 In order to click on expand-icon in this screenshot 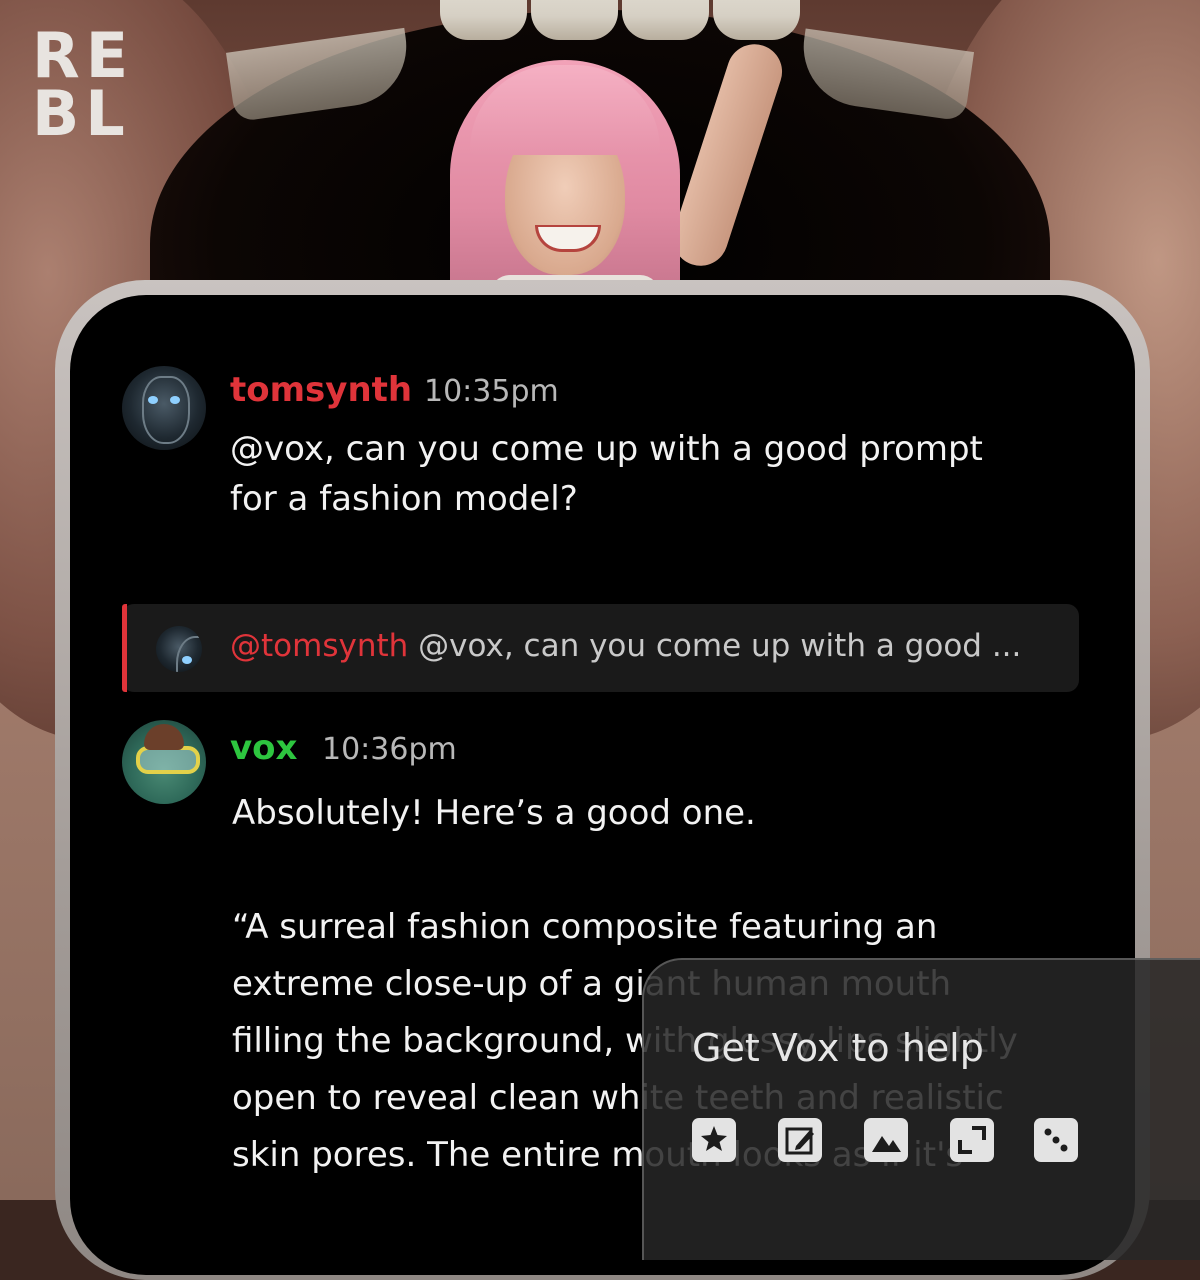, I will do `click(972, 1140)`.